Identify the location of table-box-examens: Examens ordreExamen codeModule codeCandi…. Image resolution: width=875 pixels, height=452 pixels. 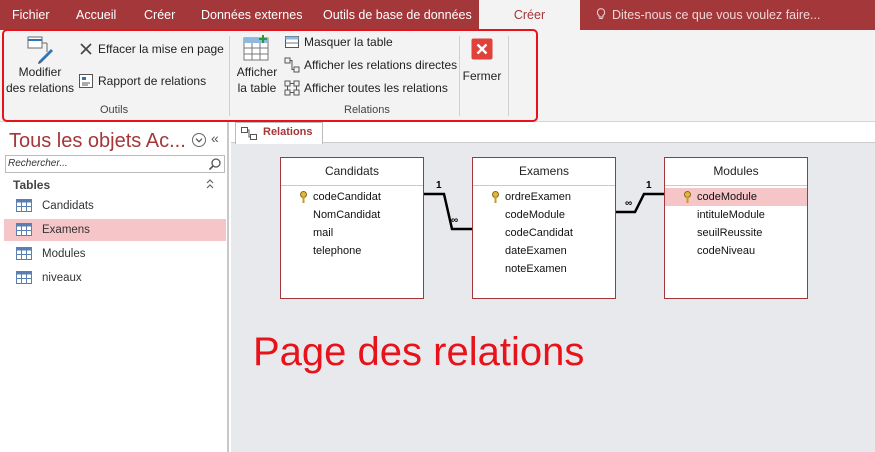
(544, 228).